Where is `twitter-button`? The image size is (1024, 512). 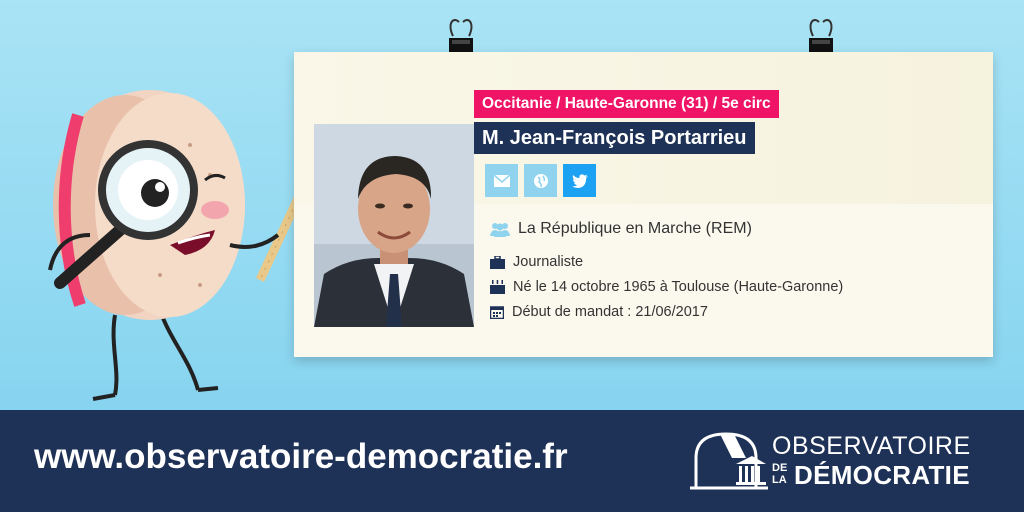
twitter-button is located at coordinates (579, 180).